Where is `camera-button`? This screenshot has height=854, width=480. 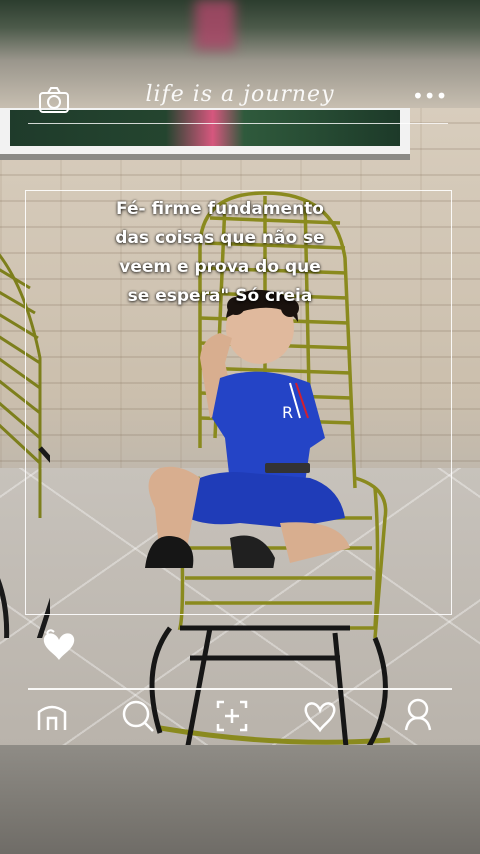
camera-button is located at coordinates (54, 100).